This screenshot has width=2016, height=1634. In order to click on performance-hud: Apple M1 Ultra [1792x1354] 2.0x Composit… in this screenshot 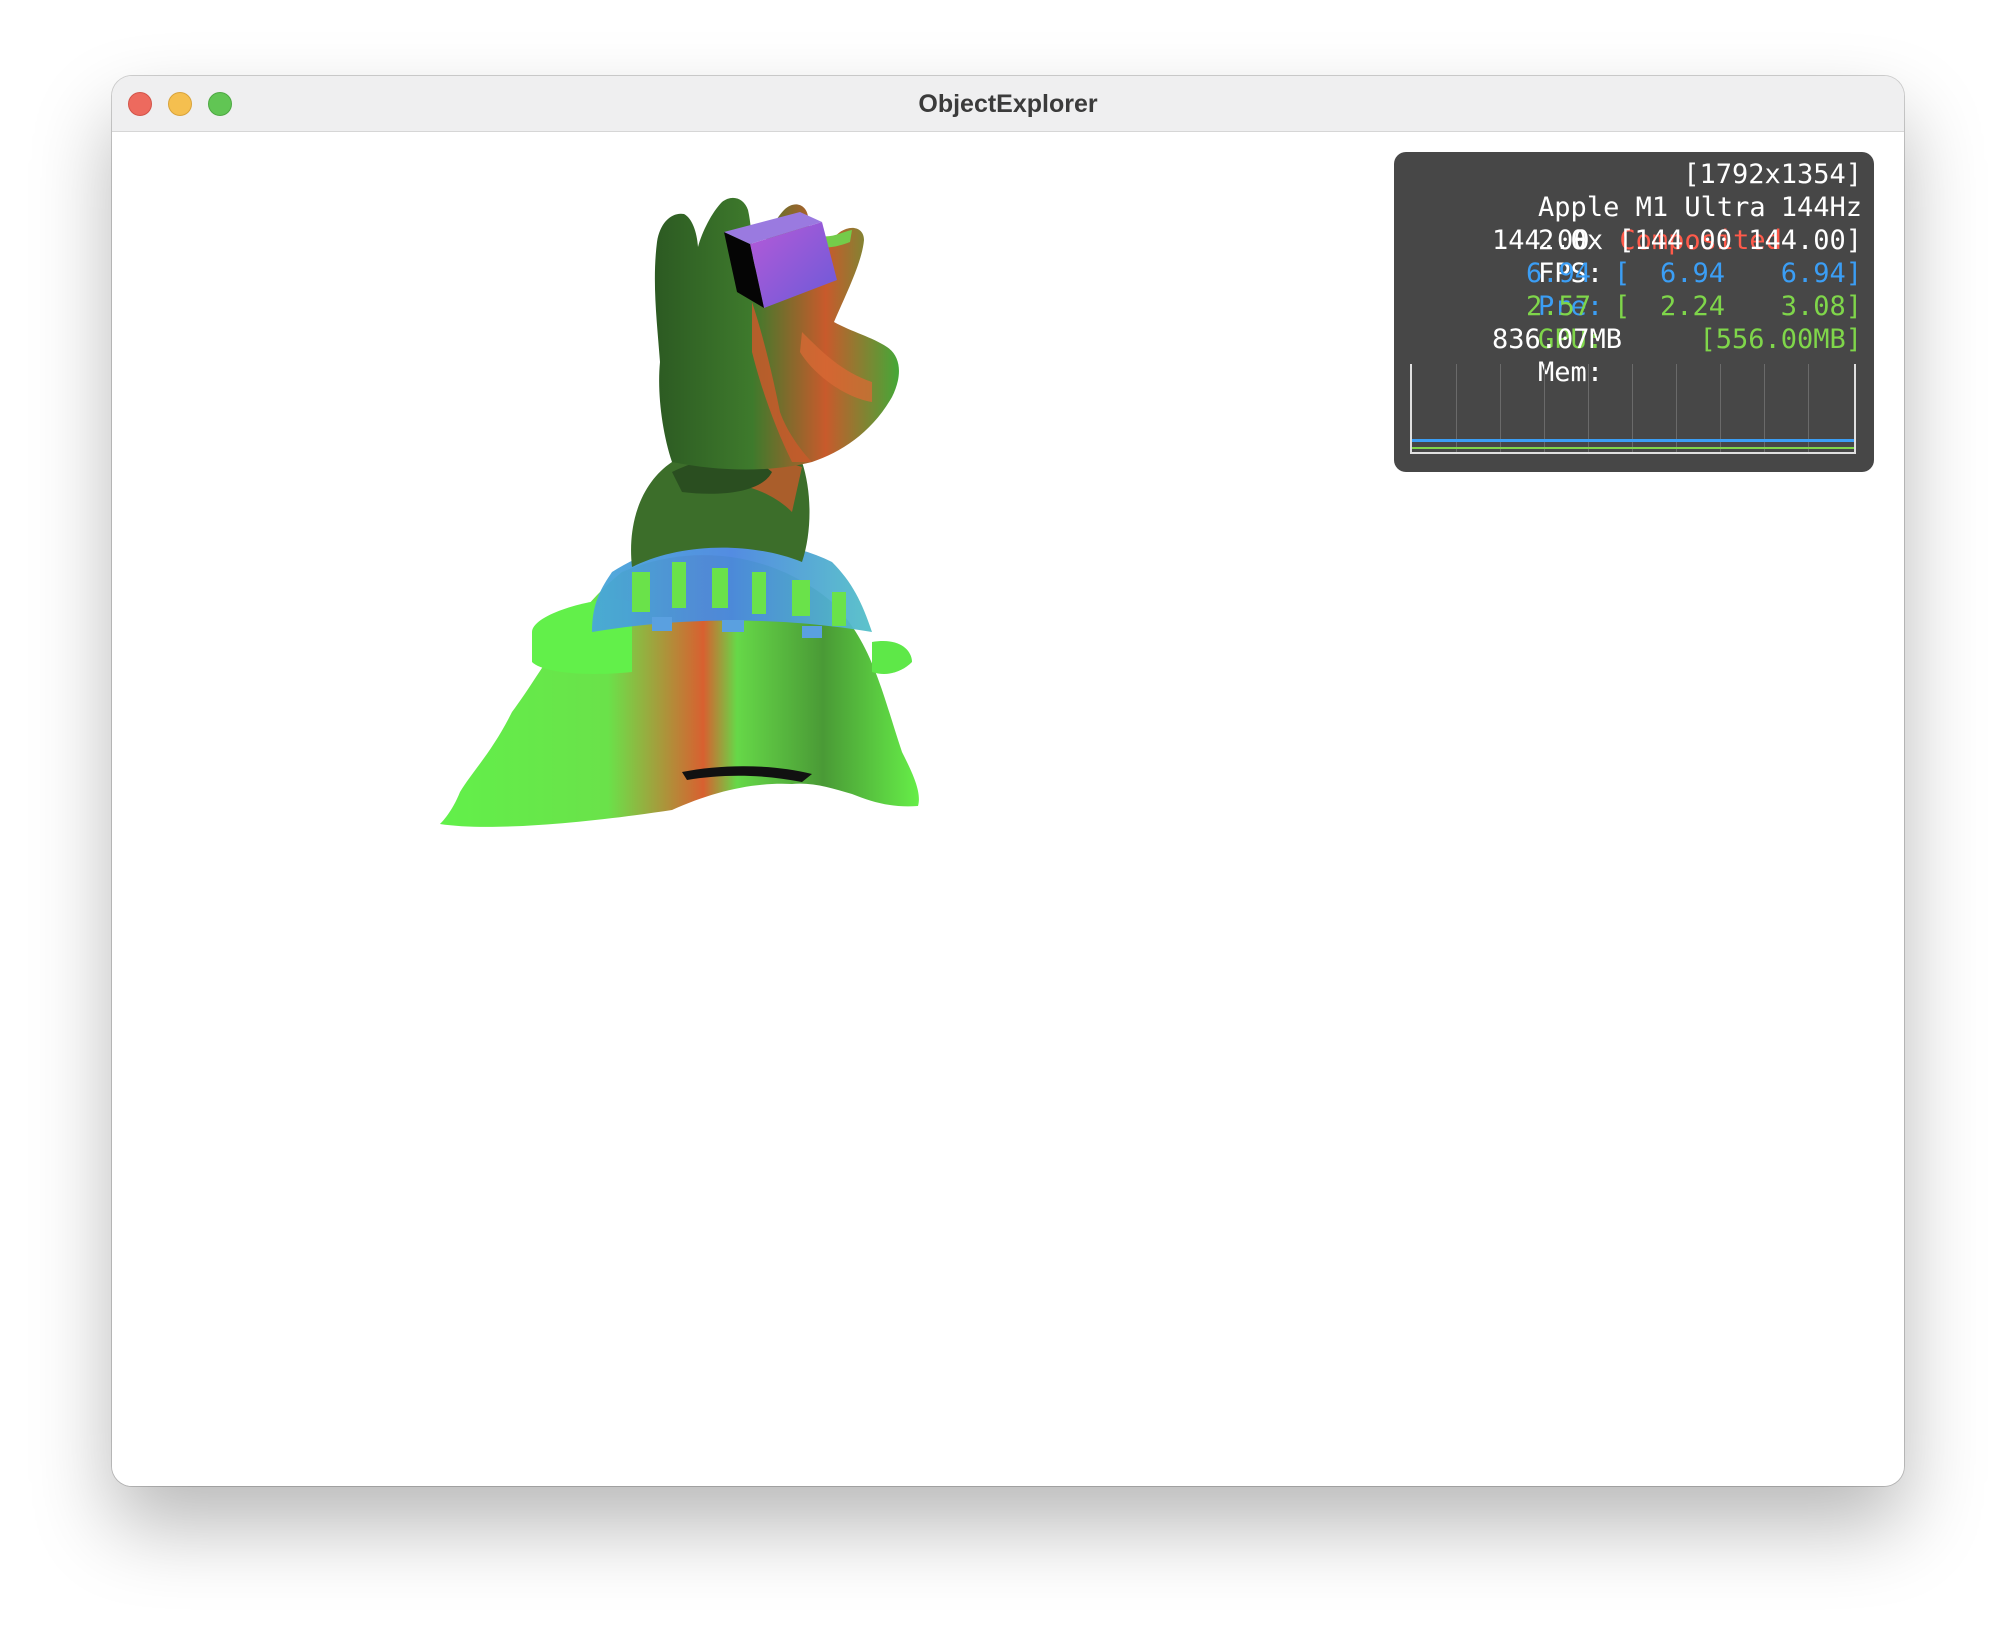, I will do `click(1634, 312)`.